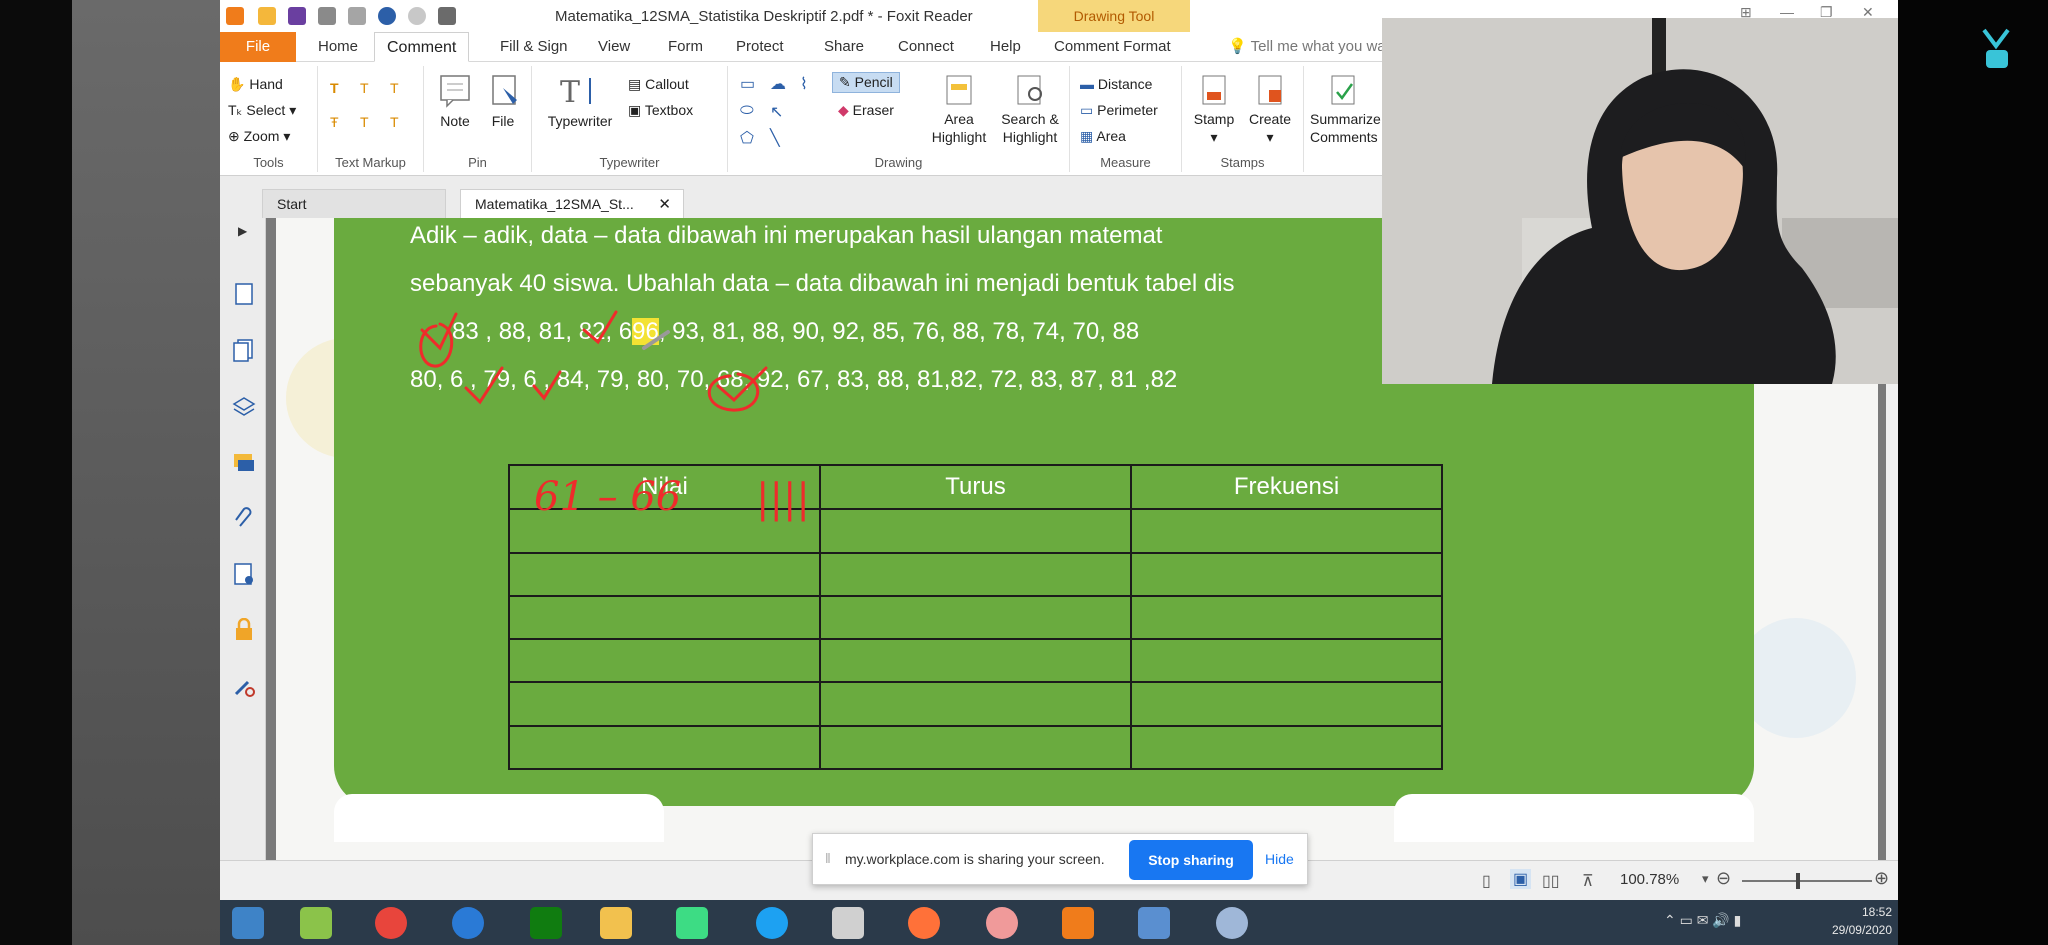 The height and width of the screenshot is (945, 2048). Describe the element at coordinates (327, 16) in the screenshot. I see `print-icon` at that location.